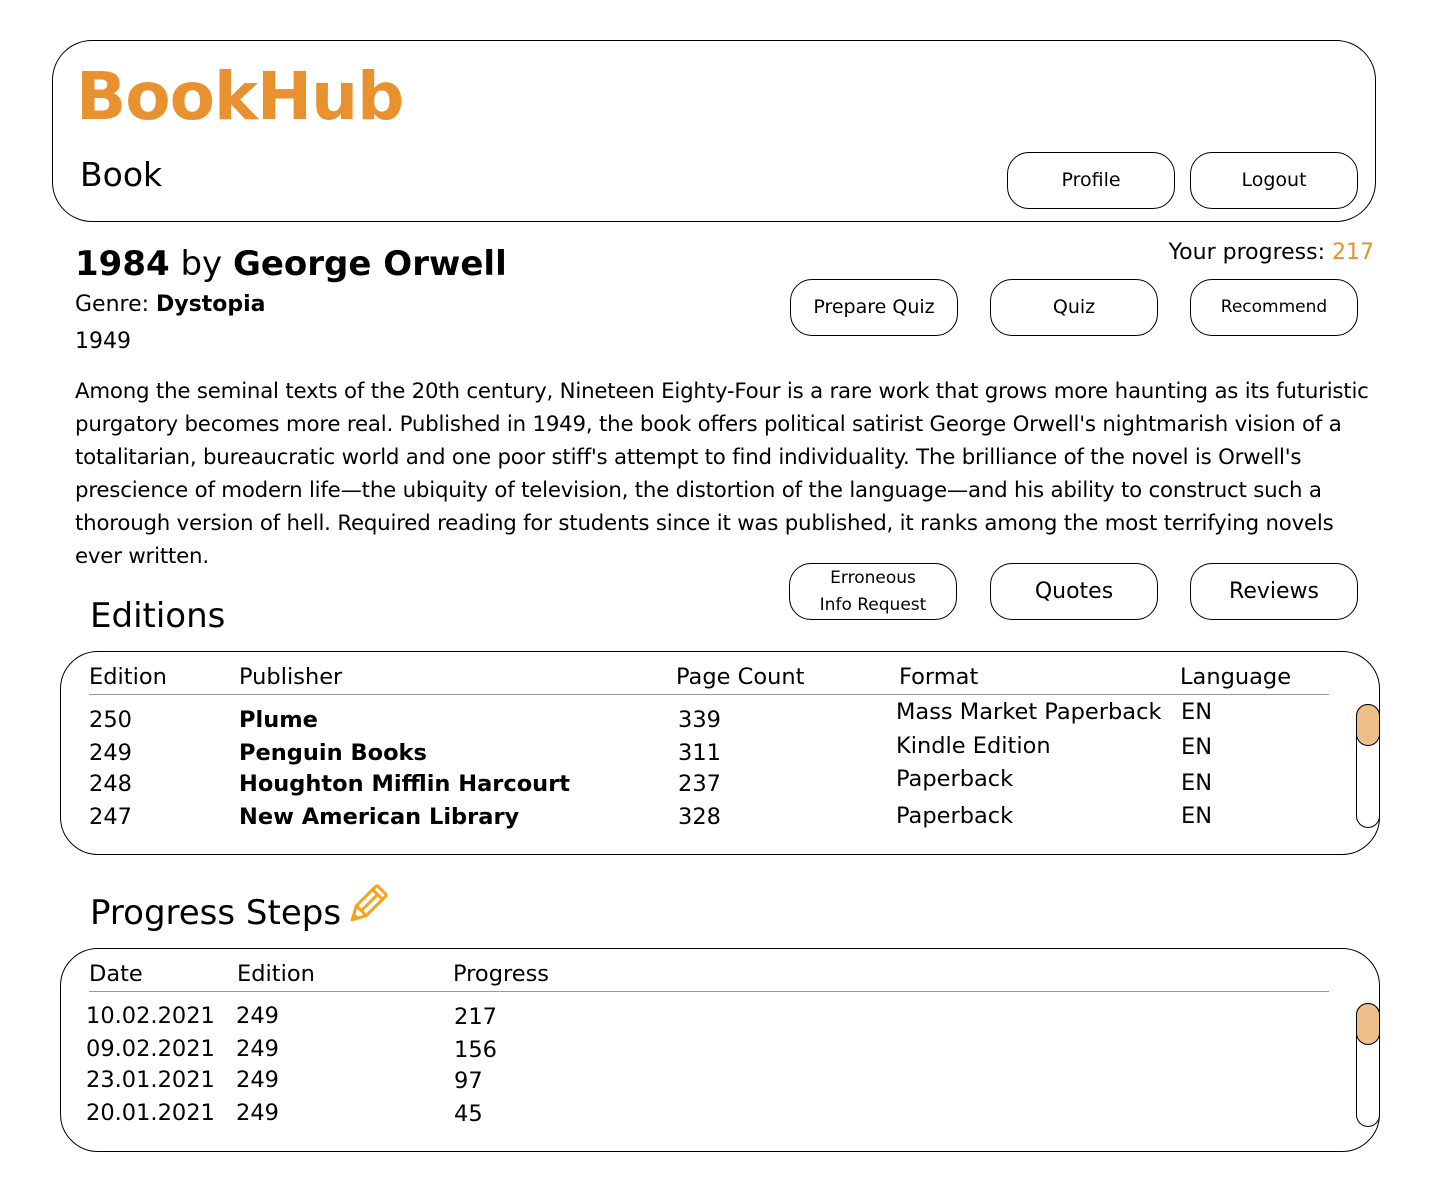  Describe the element at coordinates (873, 577) in the screenshot. I see `erroneous-label-line1: Erroneous` at that location.